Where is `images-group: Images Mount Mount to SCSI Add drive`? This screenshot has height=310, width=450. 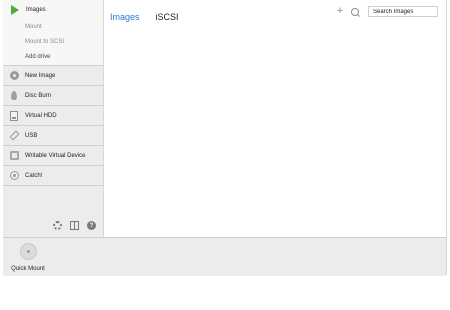 images-group: Images Mount Mount to SCSI Add drive is located at coordinates (53, 33).